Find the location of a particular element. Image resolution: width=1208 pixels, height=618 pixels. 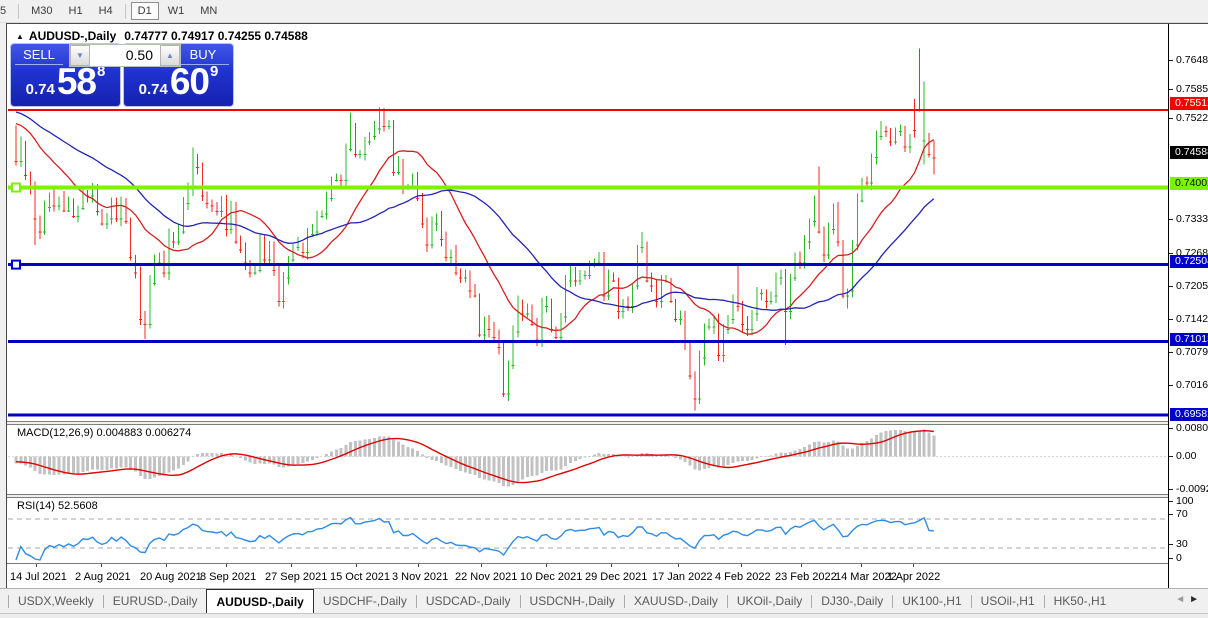

chart-tab-usdx-weekly: USDX,Weekly is located at coordinates (56, 601).